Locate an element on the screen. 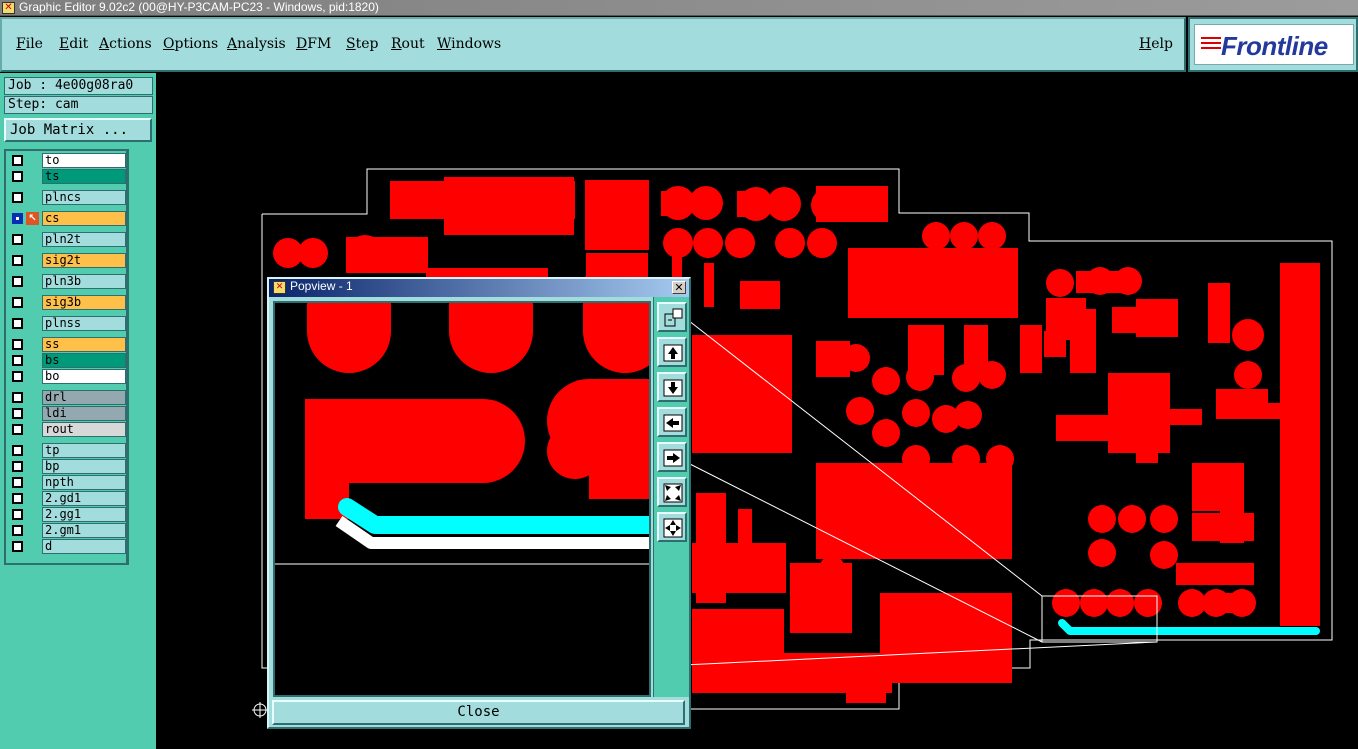 This screenshot has height=749, width=1358. pan-up-button is located at coordinates (672, 352).